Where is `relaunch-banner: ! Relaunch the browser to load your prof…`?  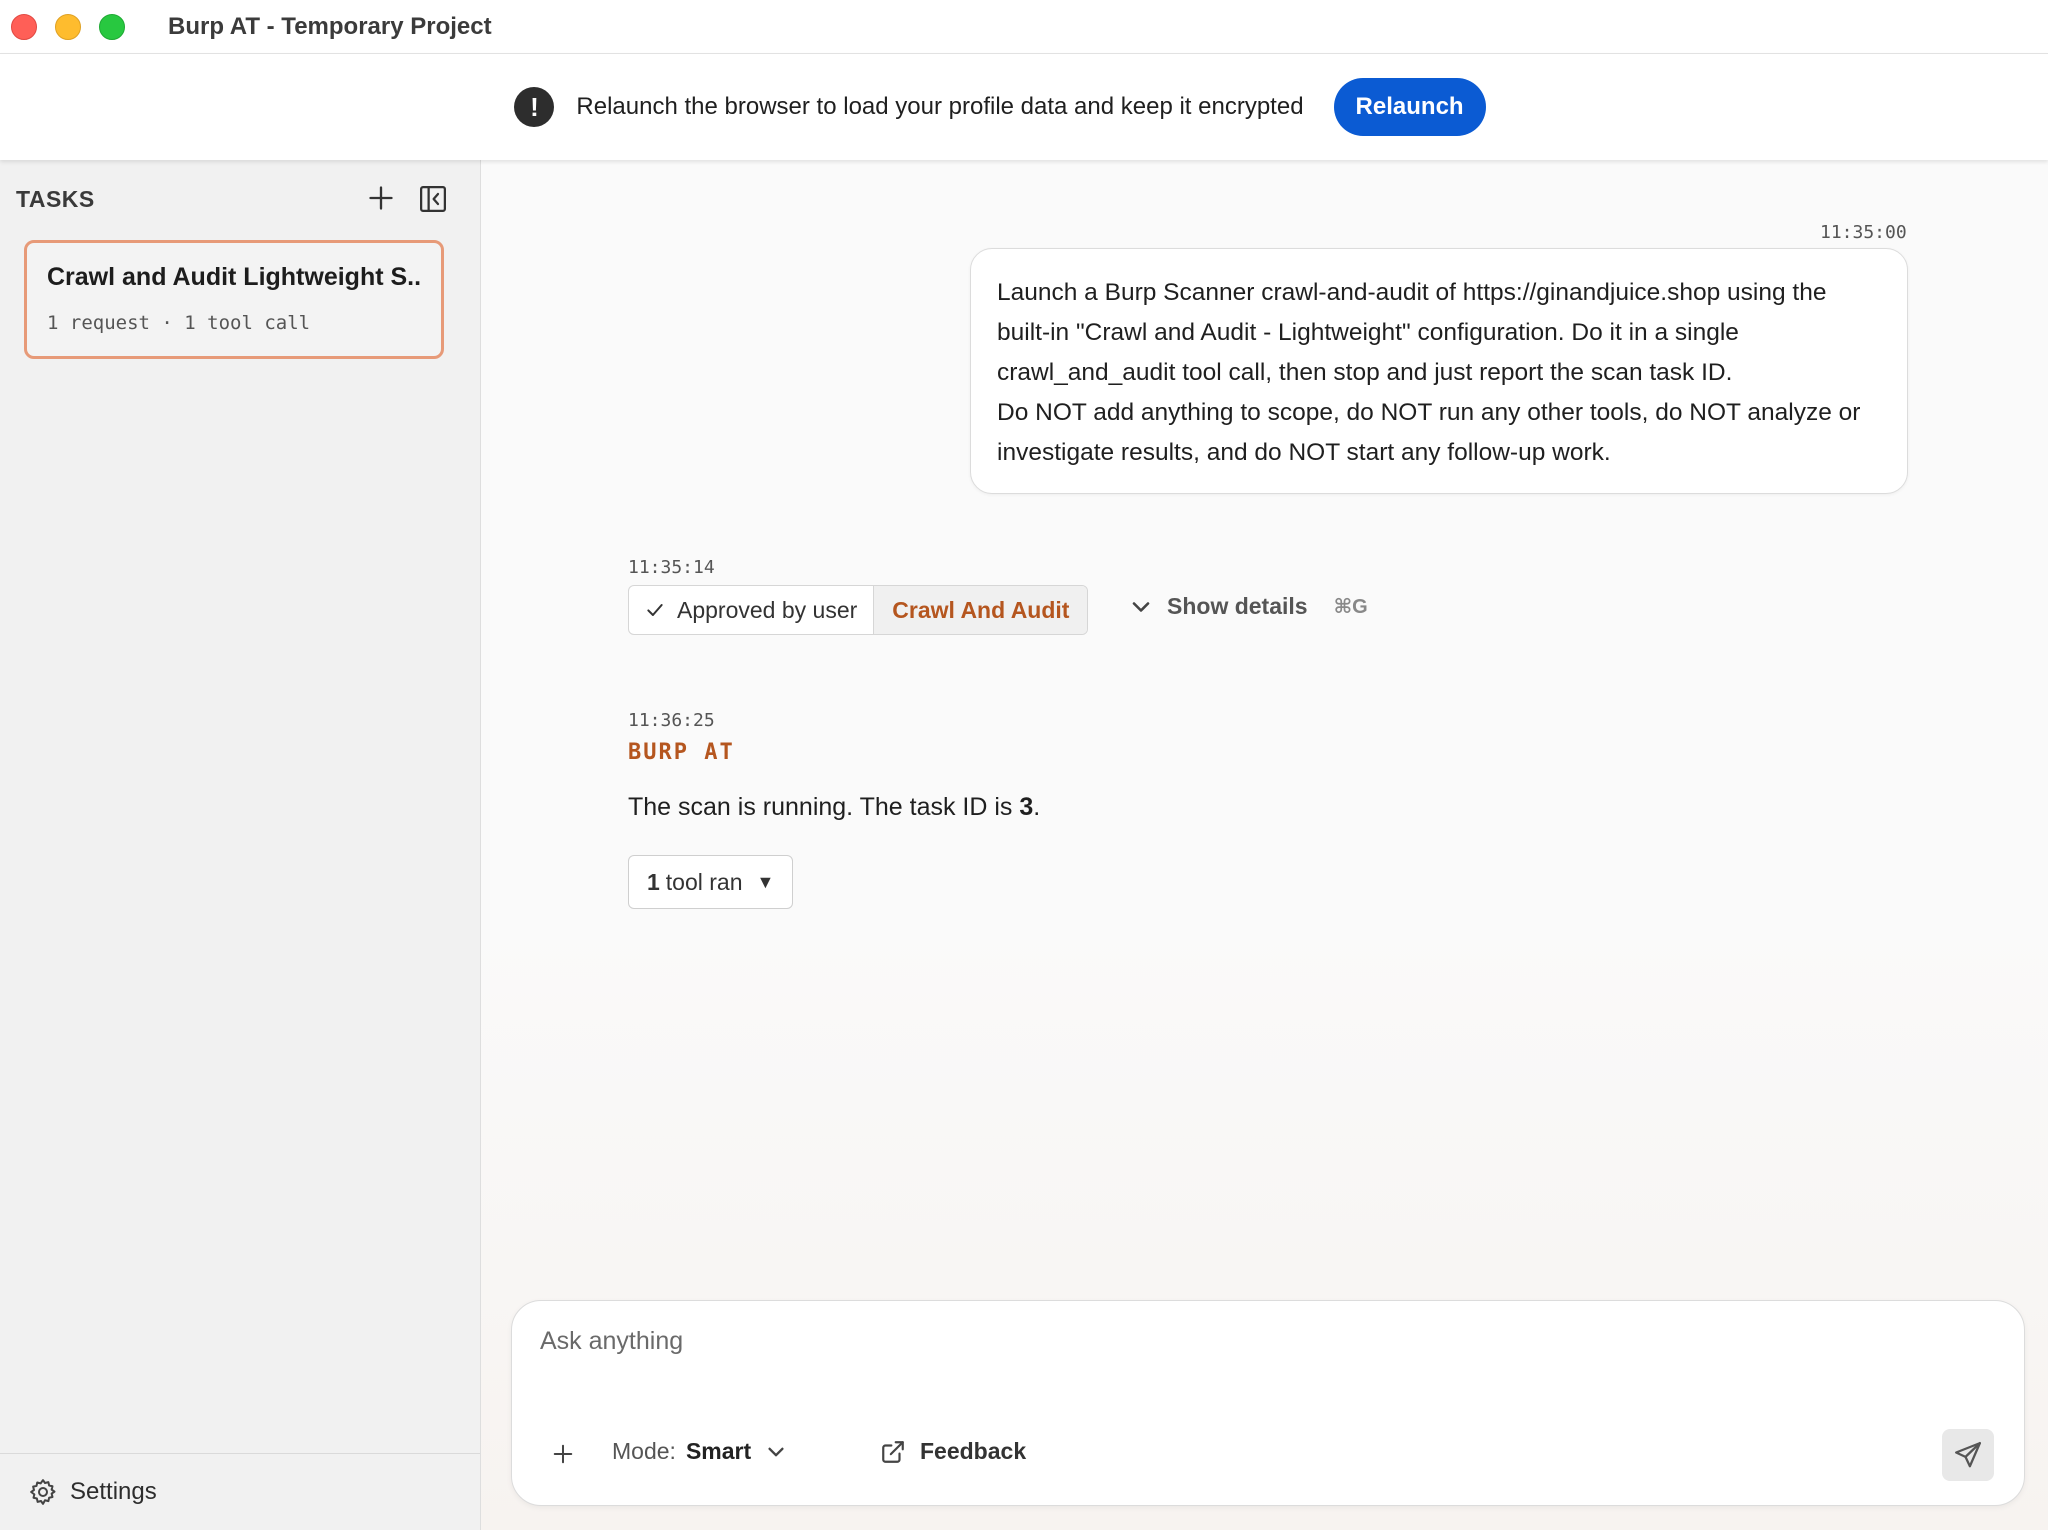 relaunch-banner: ! Relaunch the browser to load your prof… is located at coordinates (1024, 107).